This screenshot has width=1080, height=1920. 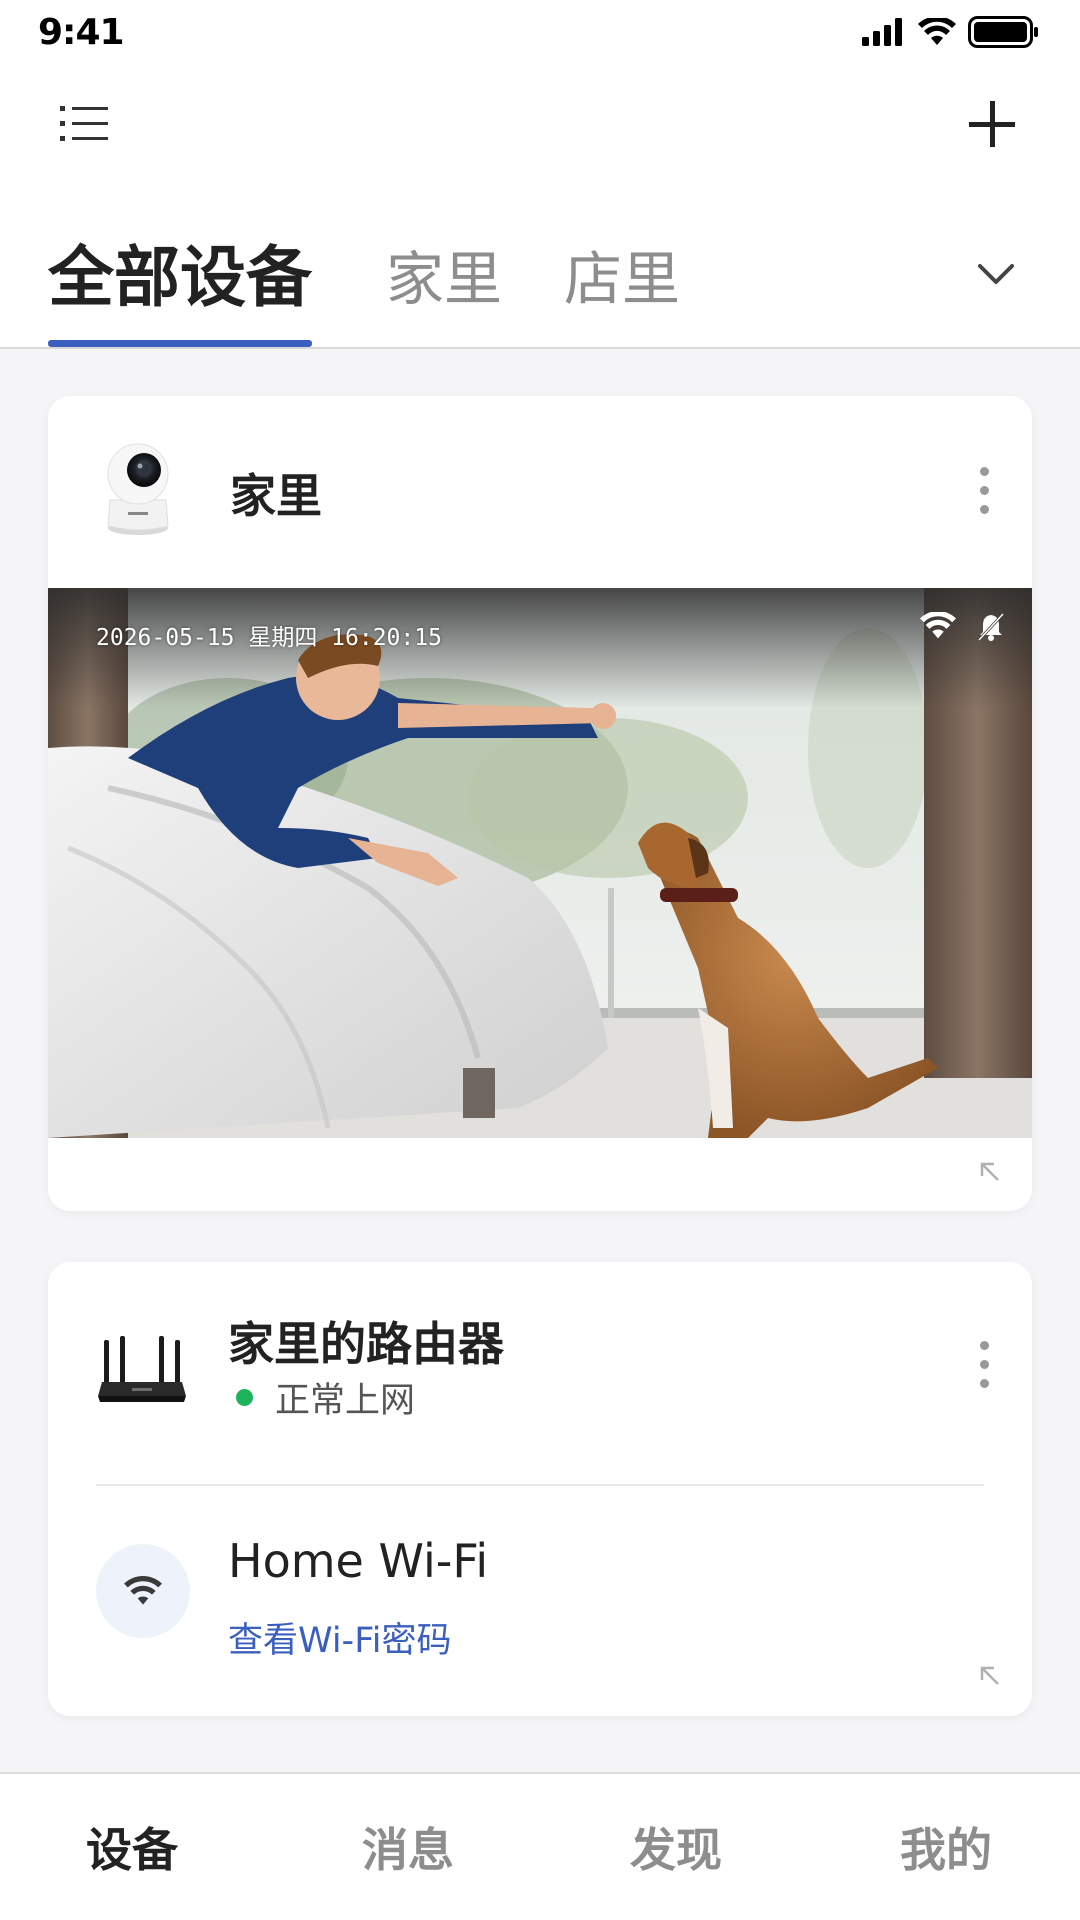 I want to click on camera-more-button, so click(x=984, y=490).